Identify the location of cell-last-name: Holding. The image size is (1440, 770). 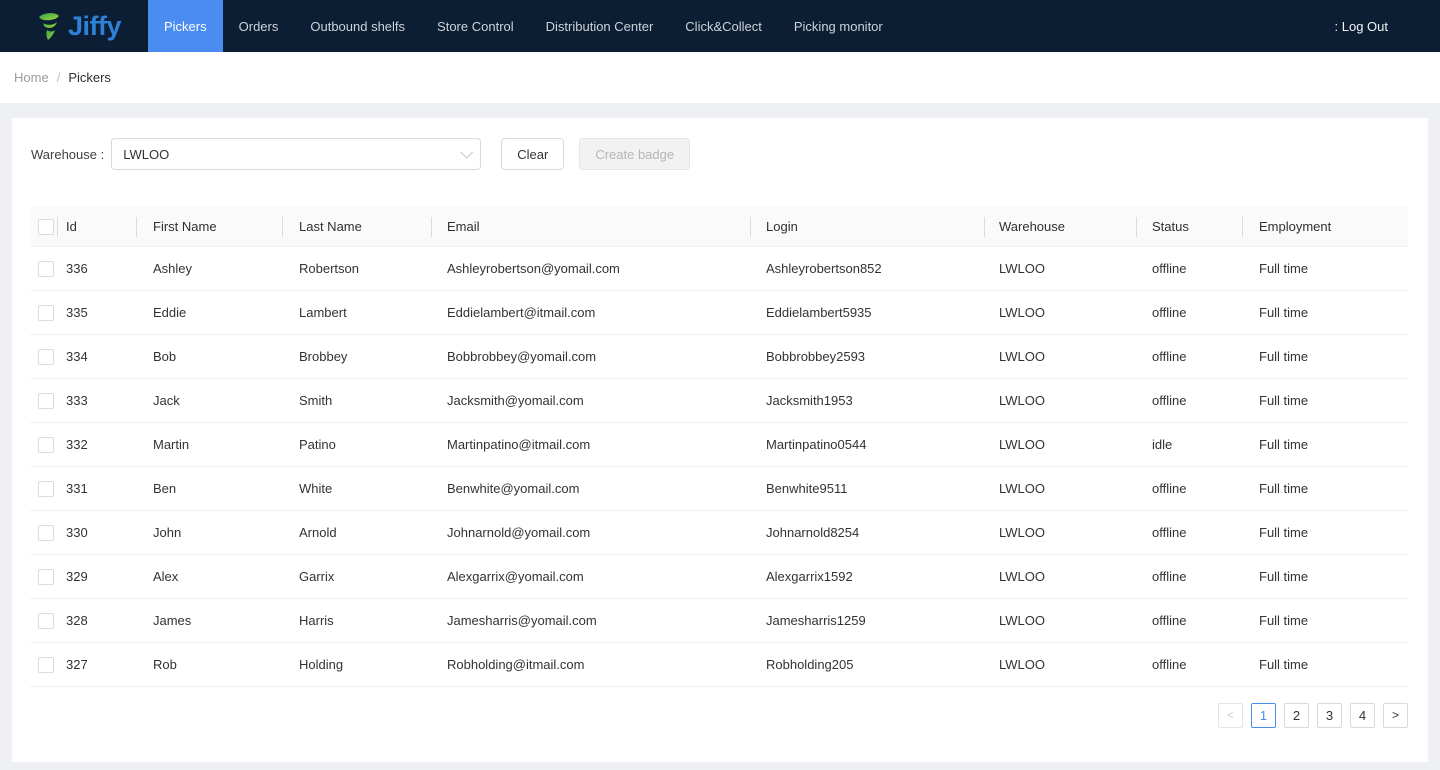
(321, 664).